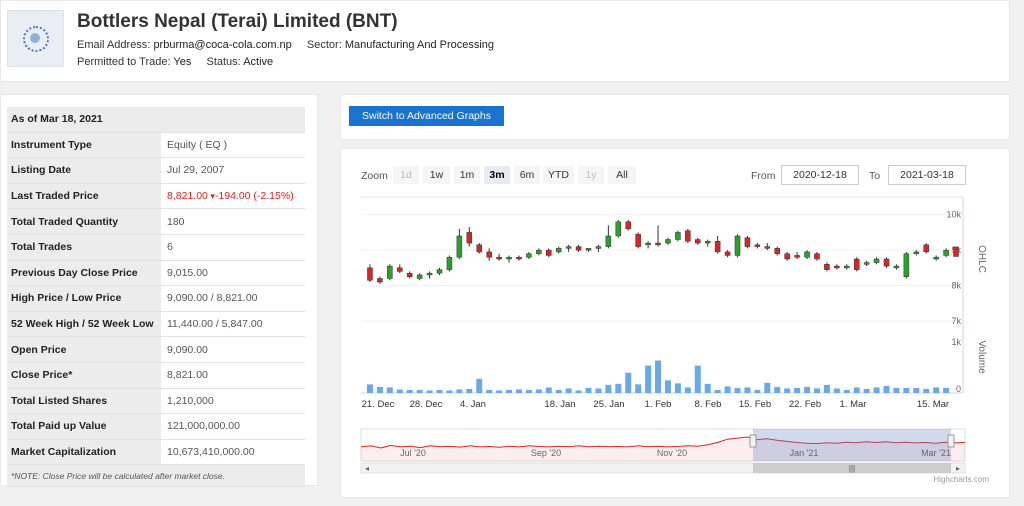 The height and width of the screenshot is (506, 1024). Describe the element at coordinates (820, 175) in the screenshot. I see `from-date-input: 2020-12-18` at that location.